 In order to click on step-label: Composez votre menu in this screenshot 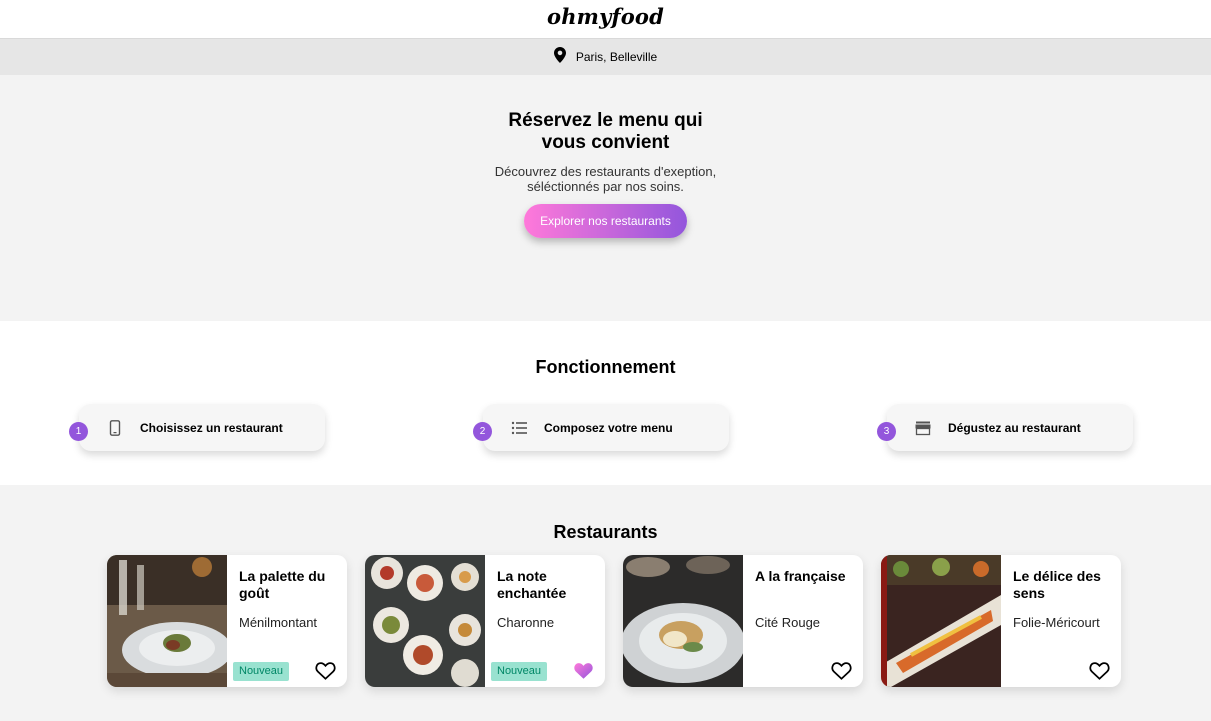, I will do `click(608, 427)`.